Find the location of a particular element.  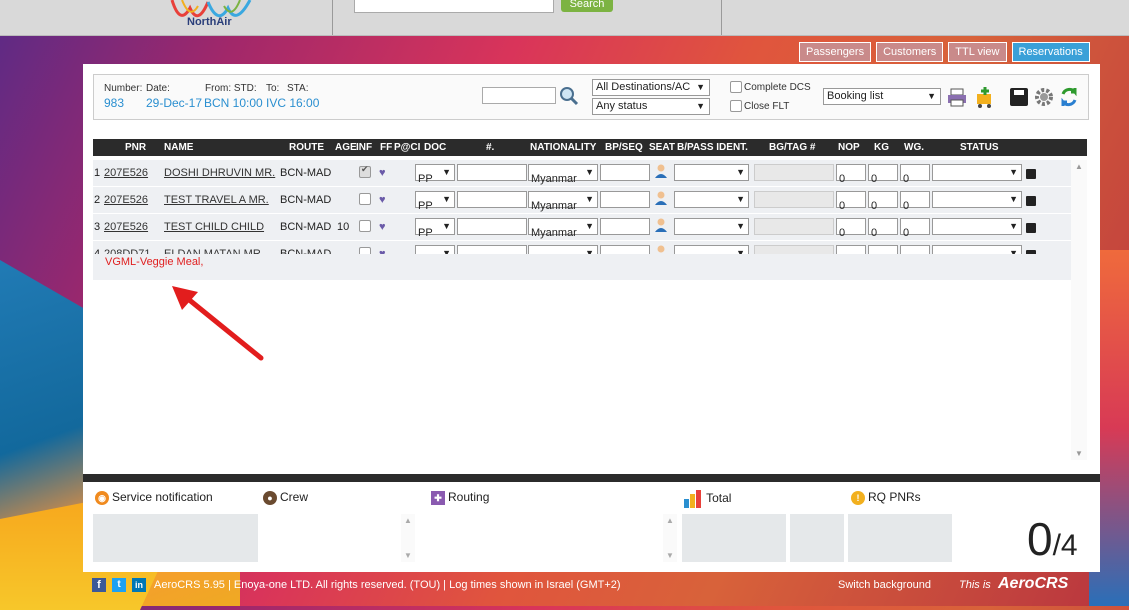

passenger-name-link: TEST CHILD CHILD is located at coordinates (214, 227).